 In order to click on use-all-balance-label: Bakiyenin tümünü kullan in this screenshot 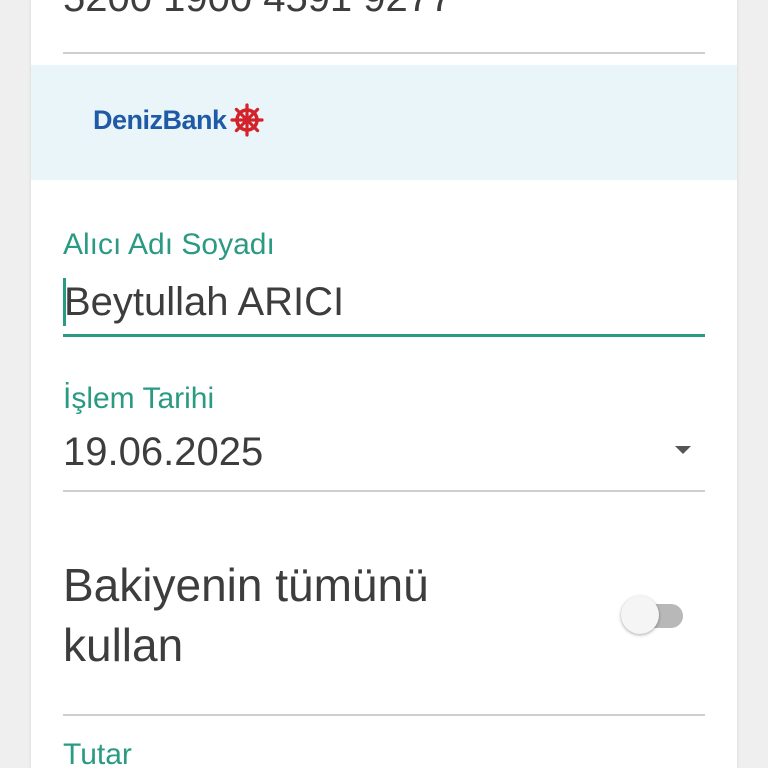, I will do `click(246, 615)`.